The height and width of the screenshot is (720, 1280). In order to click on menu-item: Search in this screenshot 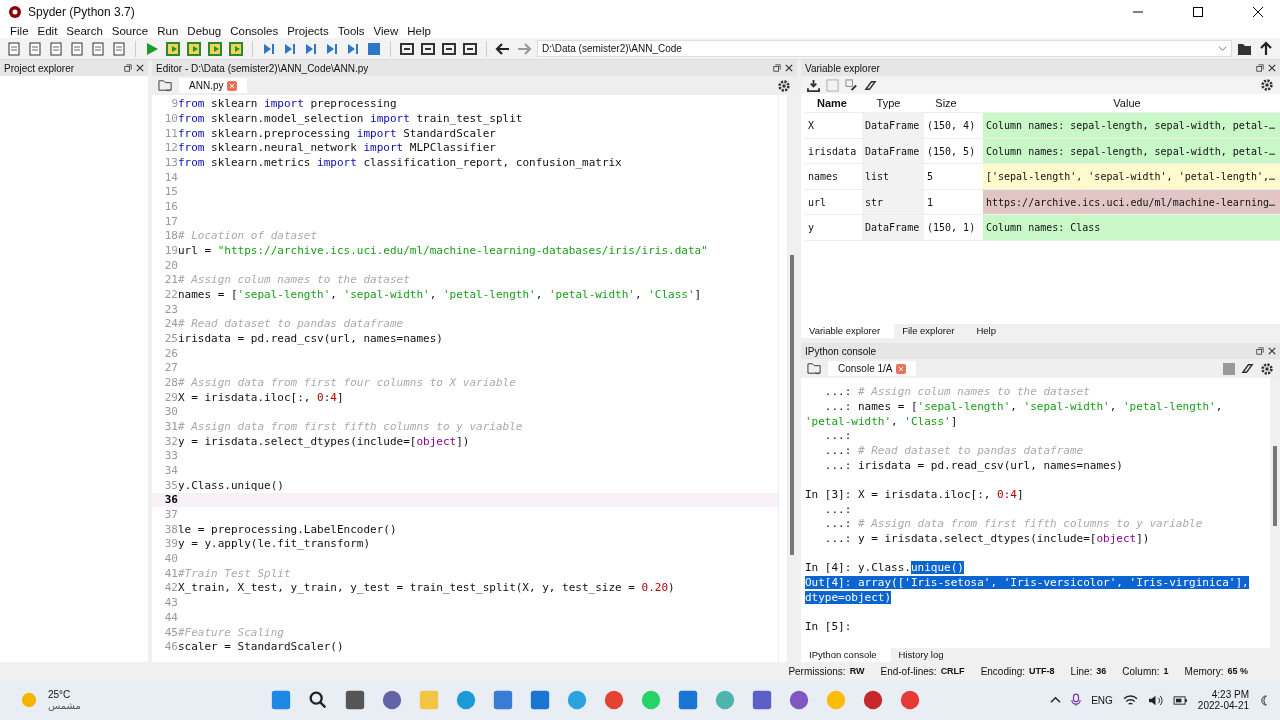, I will do `click(85, 30)`.